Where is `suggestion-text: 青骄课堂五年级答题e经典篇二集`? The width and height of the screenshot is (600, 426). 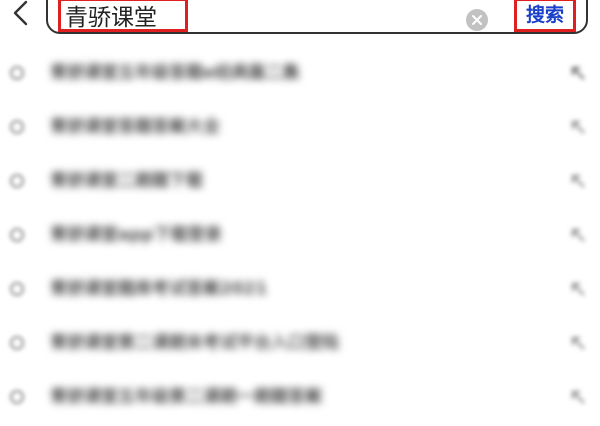 suggestion-text: 青骄课堂五年级答题e经典篇二集 is located at coordinates (175, 73).